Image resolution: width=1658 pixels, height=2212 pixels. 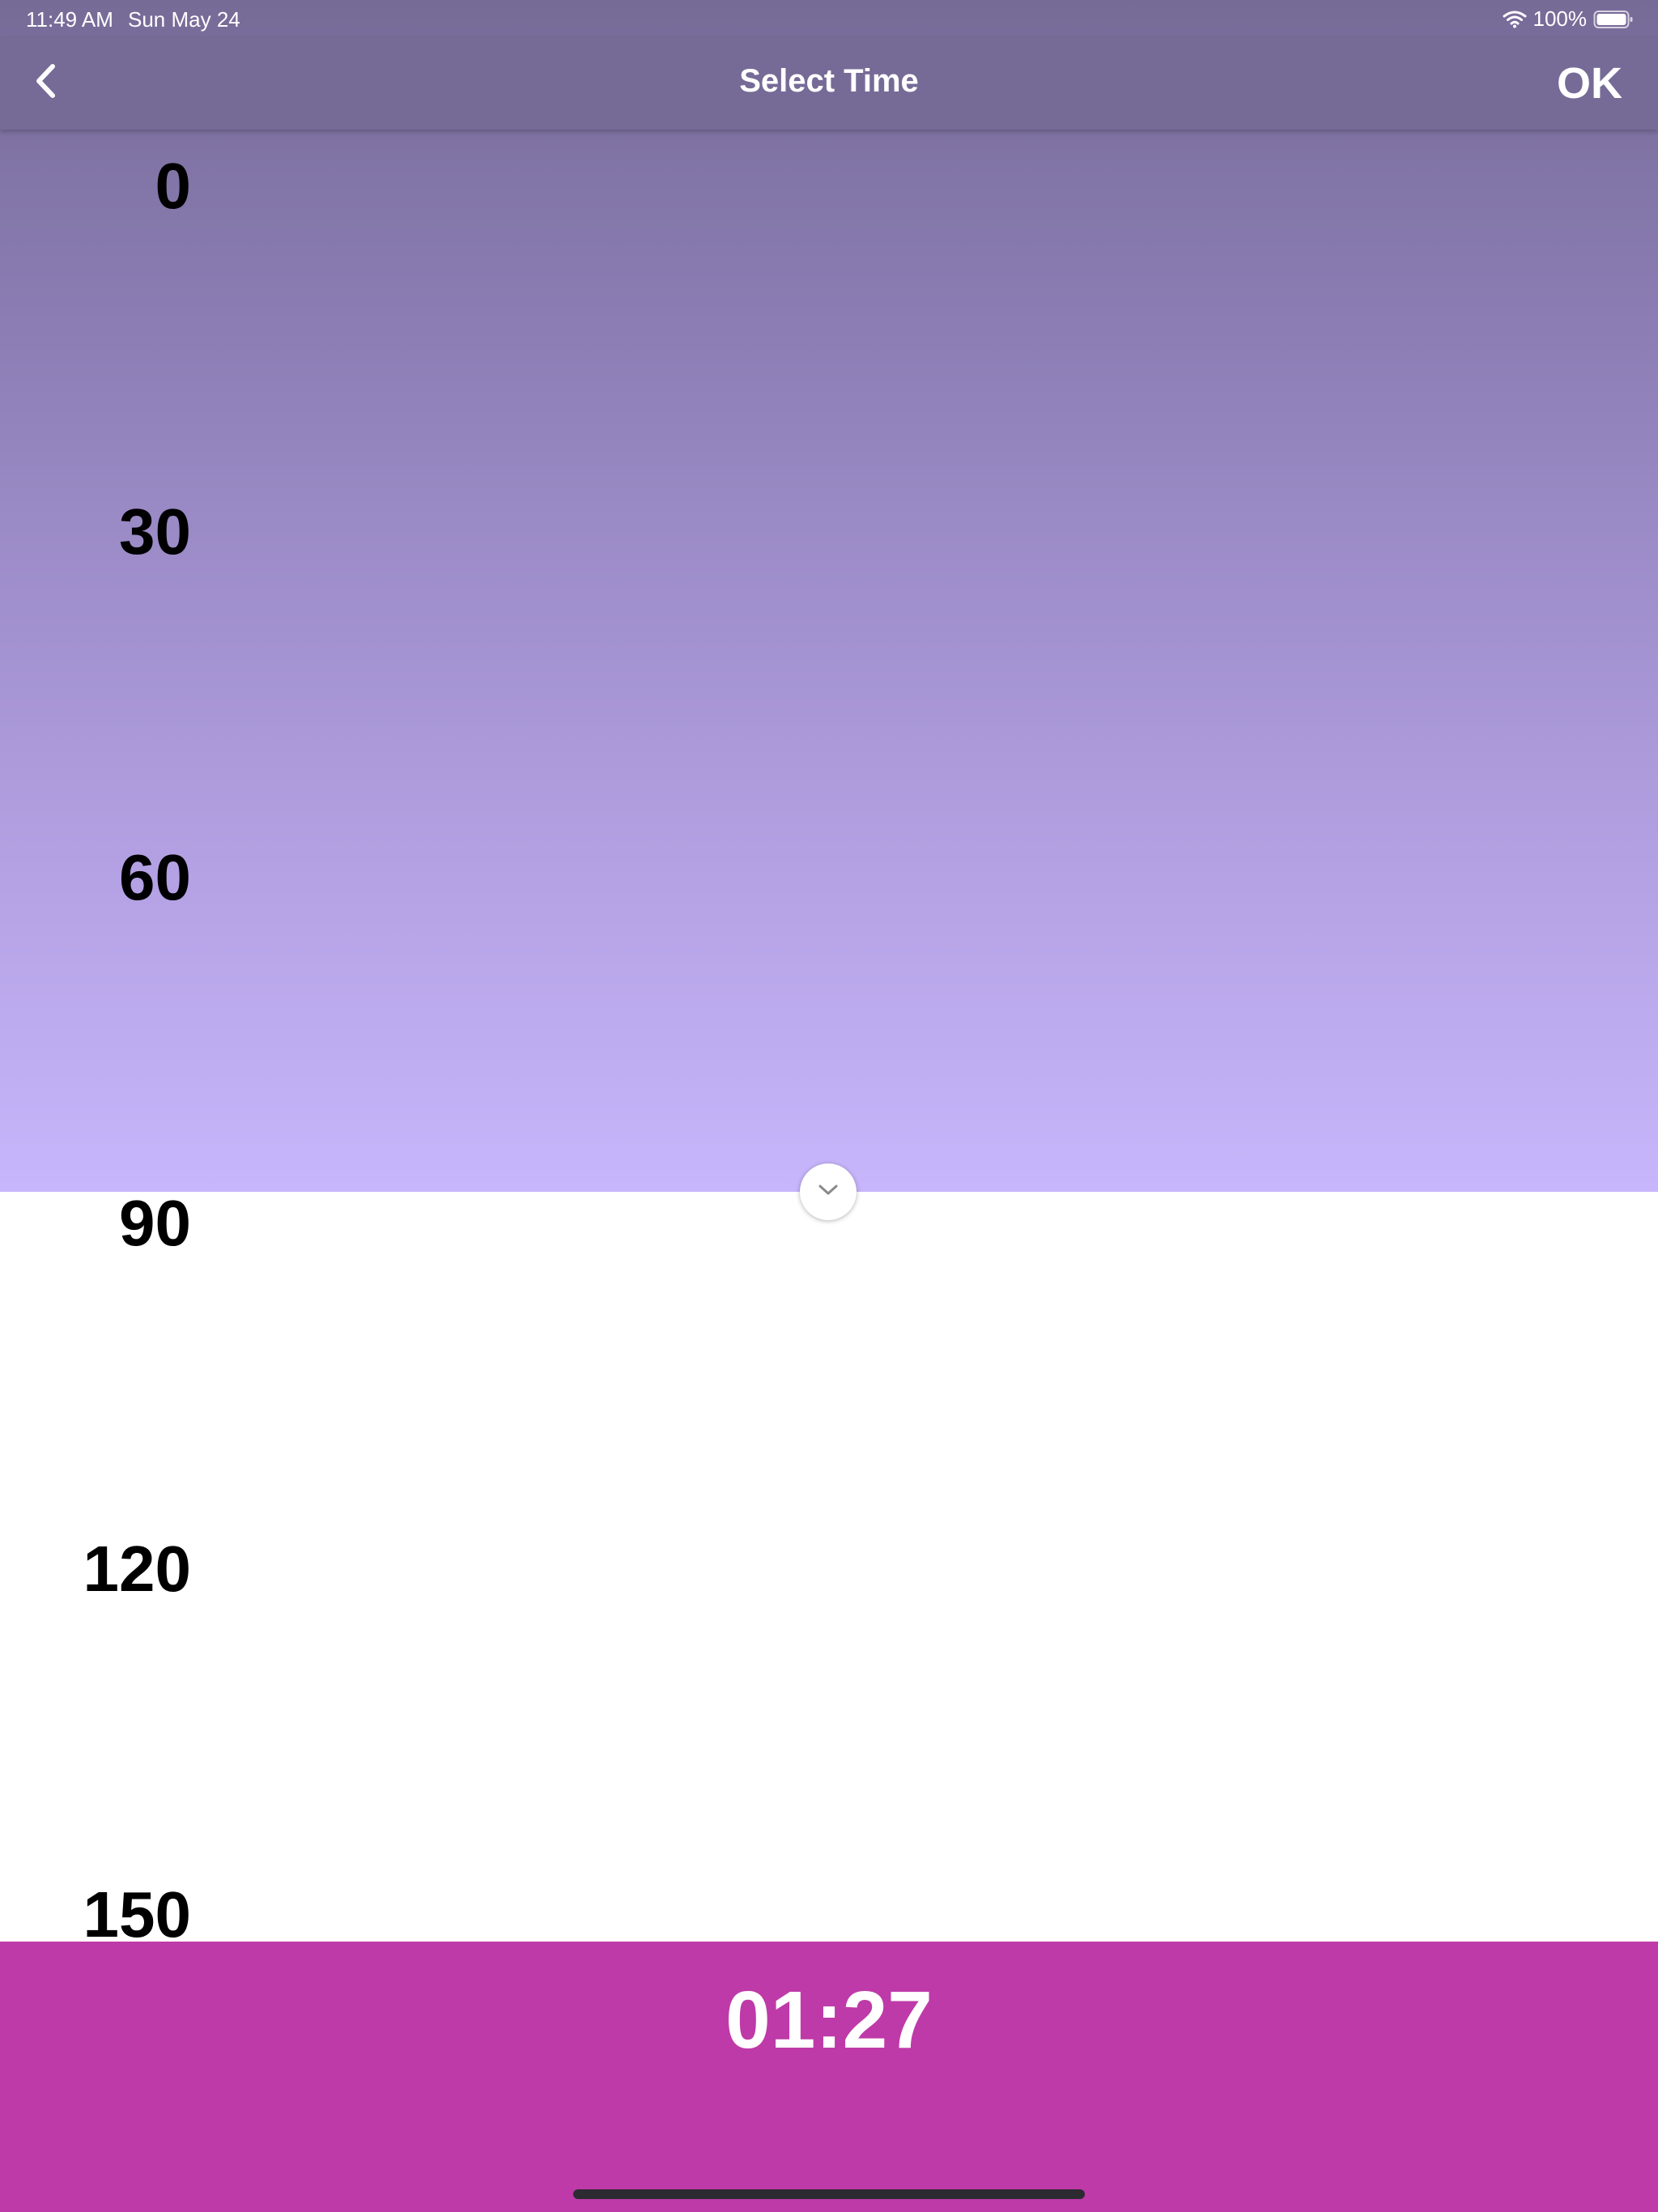 I want to click on chevron-down-icon, so click(x=828, y=1193).